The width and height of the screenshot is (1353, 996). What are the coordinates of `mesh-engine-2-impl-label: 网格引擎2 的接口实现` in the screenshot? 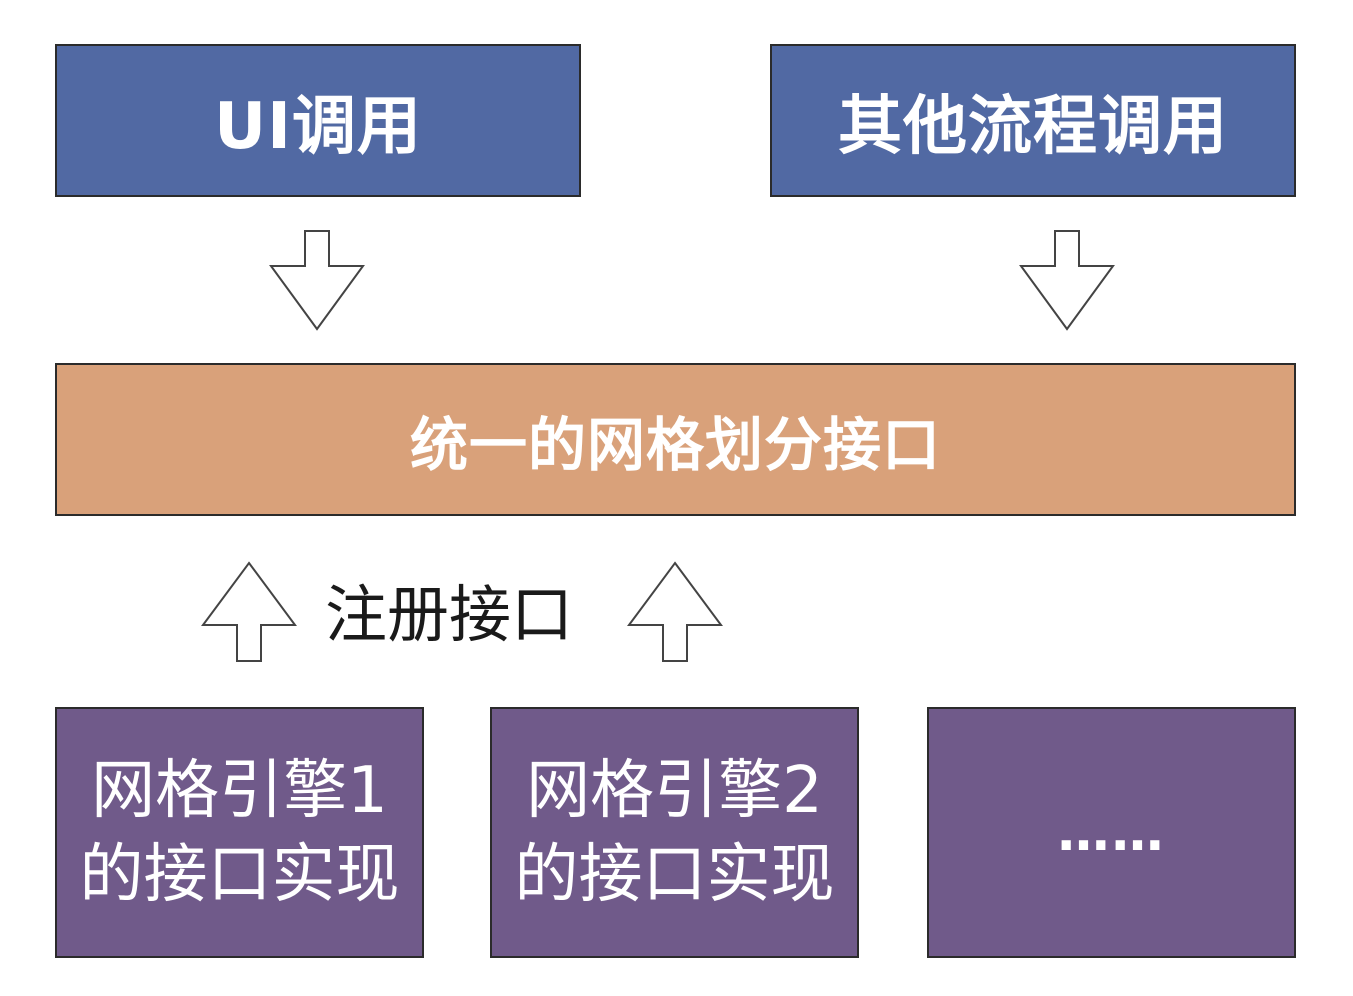 It's located at (674, 832).